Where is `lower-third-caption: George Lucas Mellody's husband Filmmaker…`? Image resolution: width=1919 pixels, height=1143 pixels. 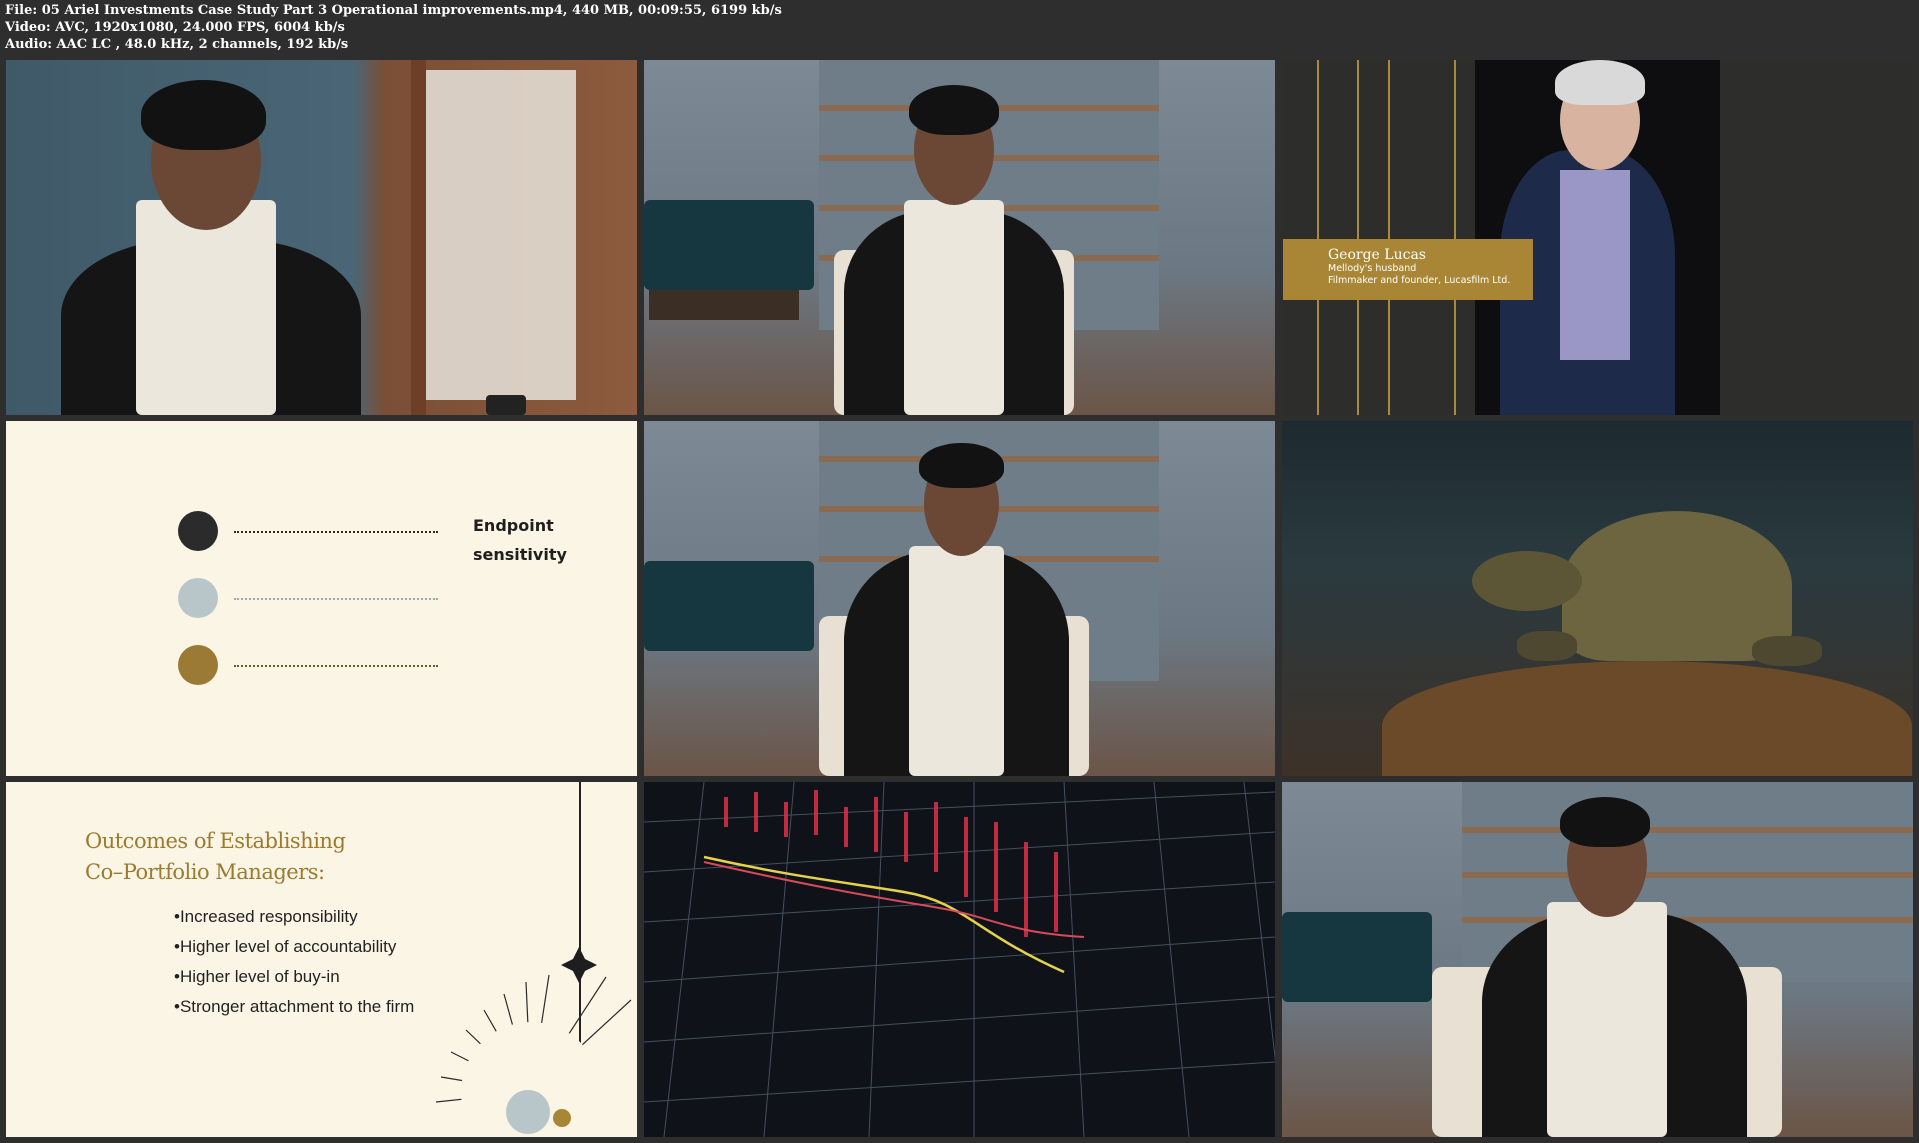
lower-third-caption: George Lucas Mellody's husband Filmmaker… is located at coordinates (1408, 269).